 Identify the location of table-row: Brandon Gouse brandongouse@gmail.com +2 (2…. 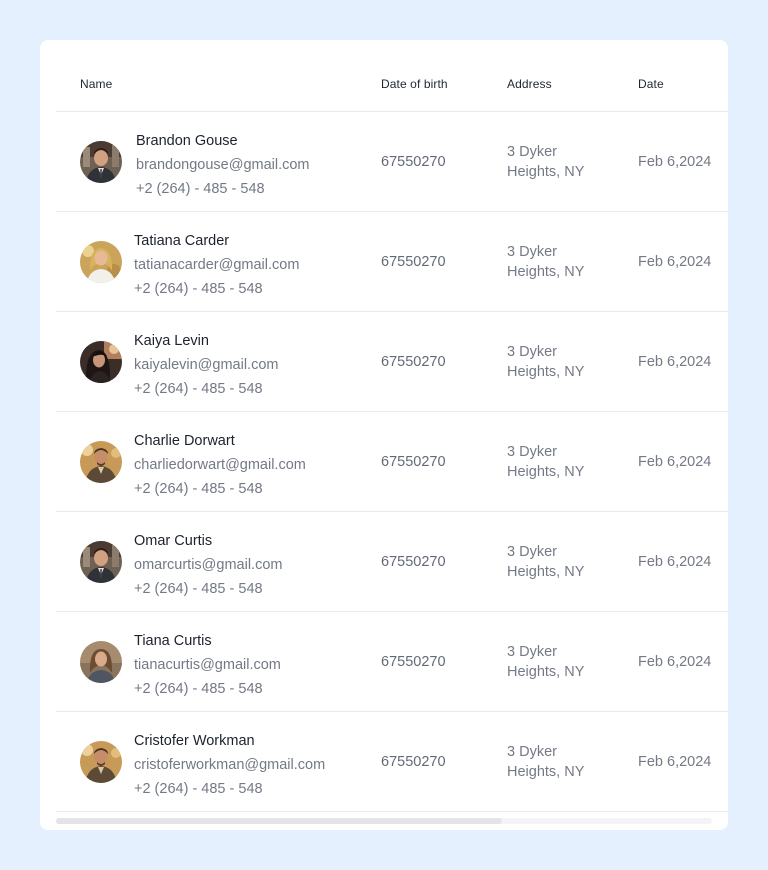
(392, 162).